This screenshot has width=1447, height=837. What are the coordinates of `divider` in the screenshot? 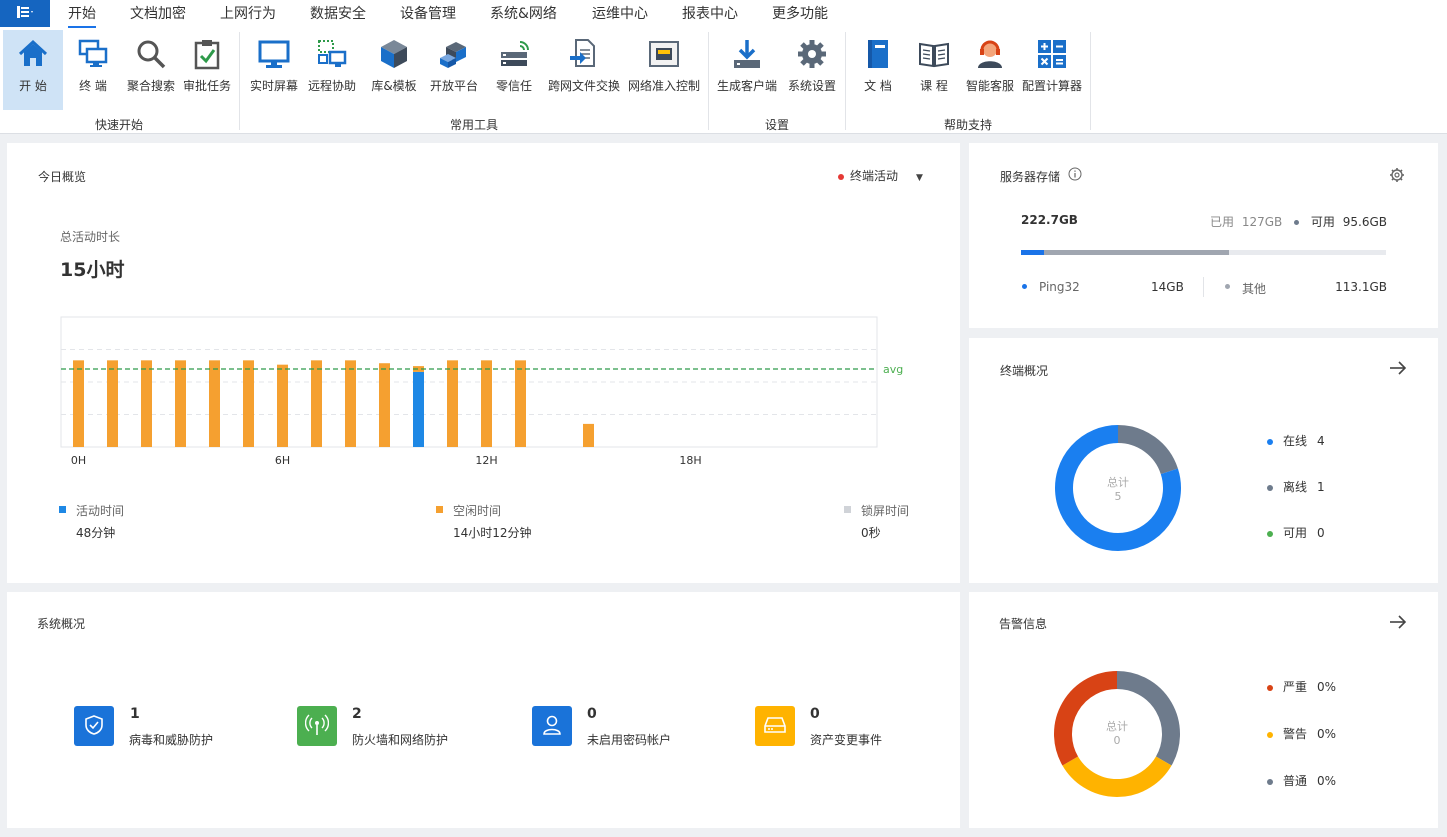 It's located at (1203, 287).